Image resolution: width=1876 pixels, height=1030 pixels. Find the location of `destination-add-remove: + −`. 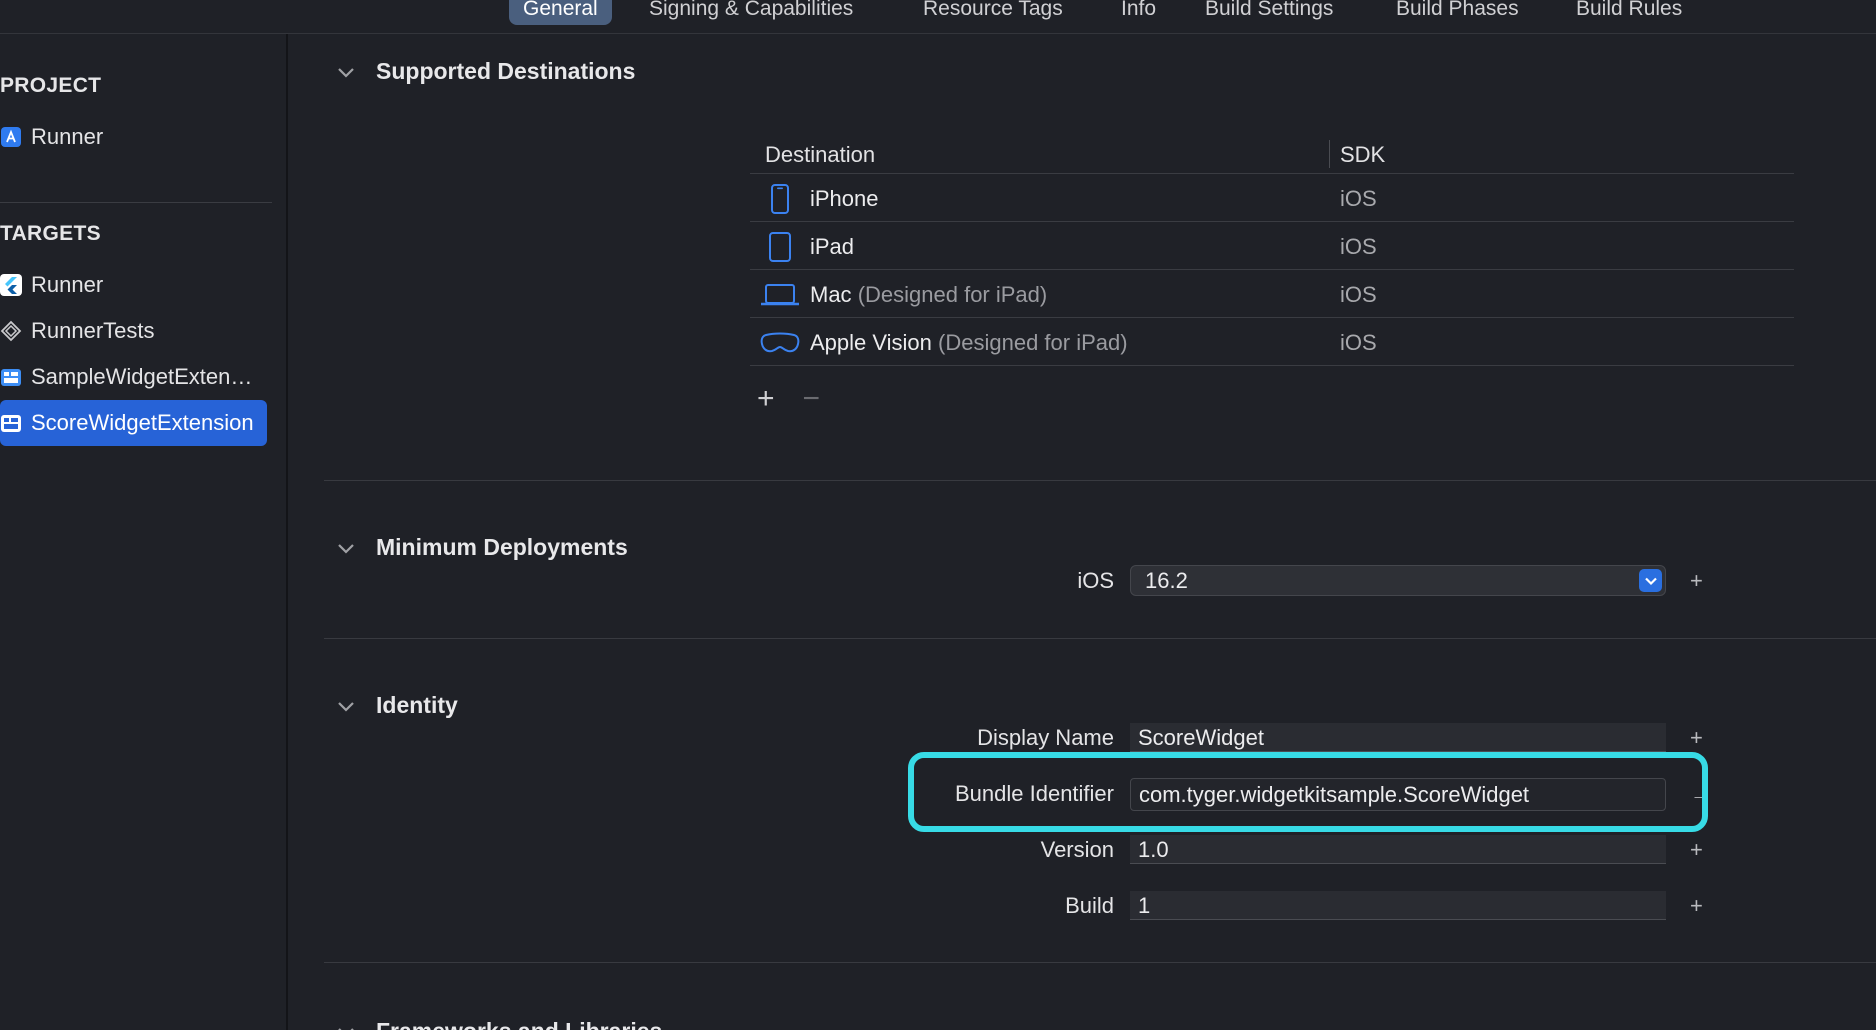

destination-add-remove: + − is located at coordinates (788, 399).